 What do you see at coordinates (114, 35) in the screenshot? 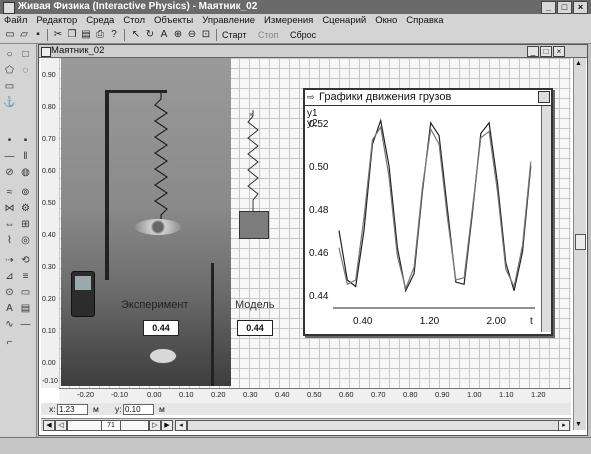
I see `help-icon: ?` at bounding box center [114, 35].